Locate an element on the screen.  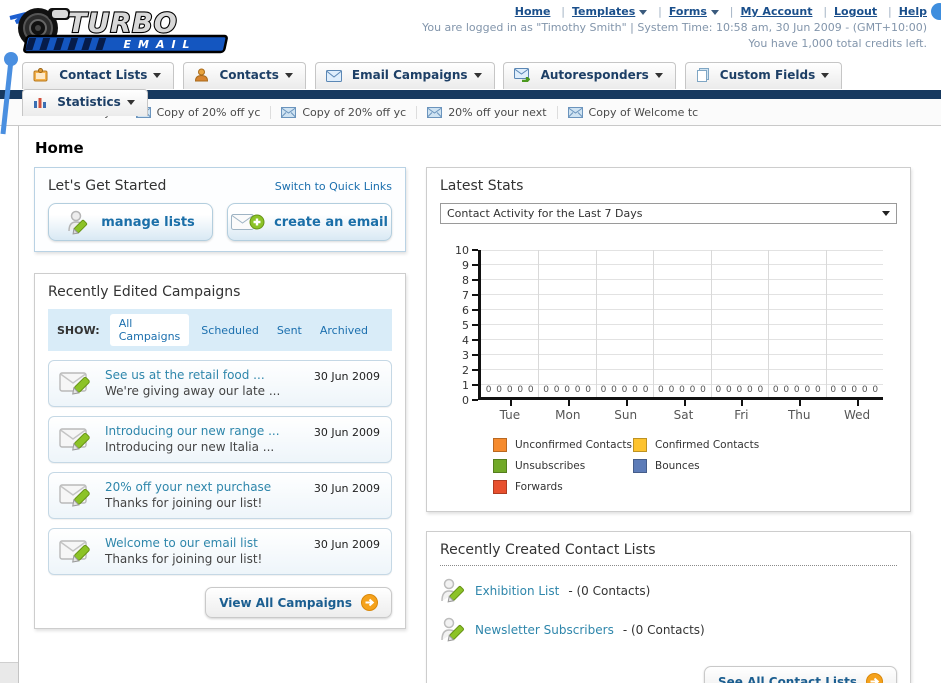
recent-activity-item: 20% off your next is located at coordinates (492, 112).